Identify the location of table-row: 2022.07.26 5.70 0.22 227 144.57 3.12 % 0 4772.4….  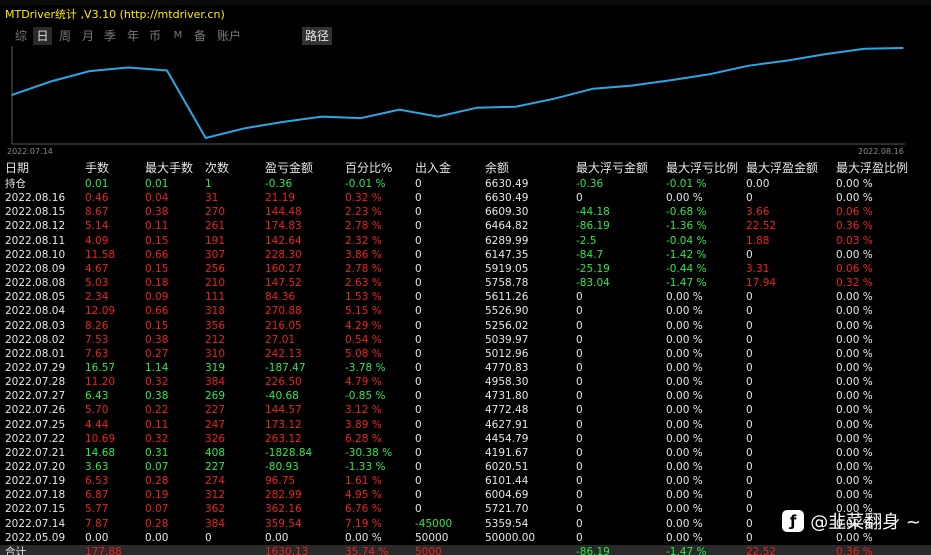
(465, 410).